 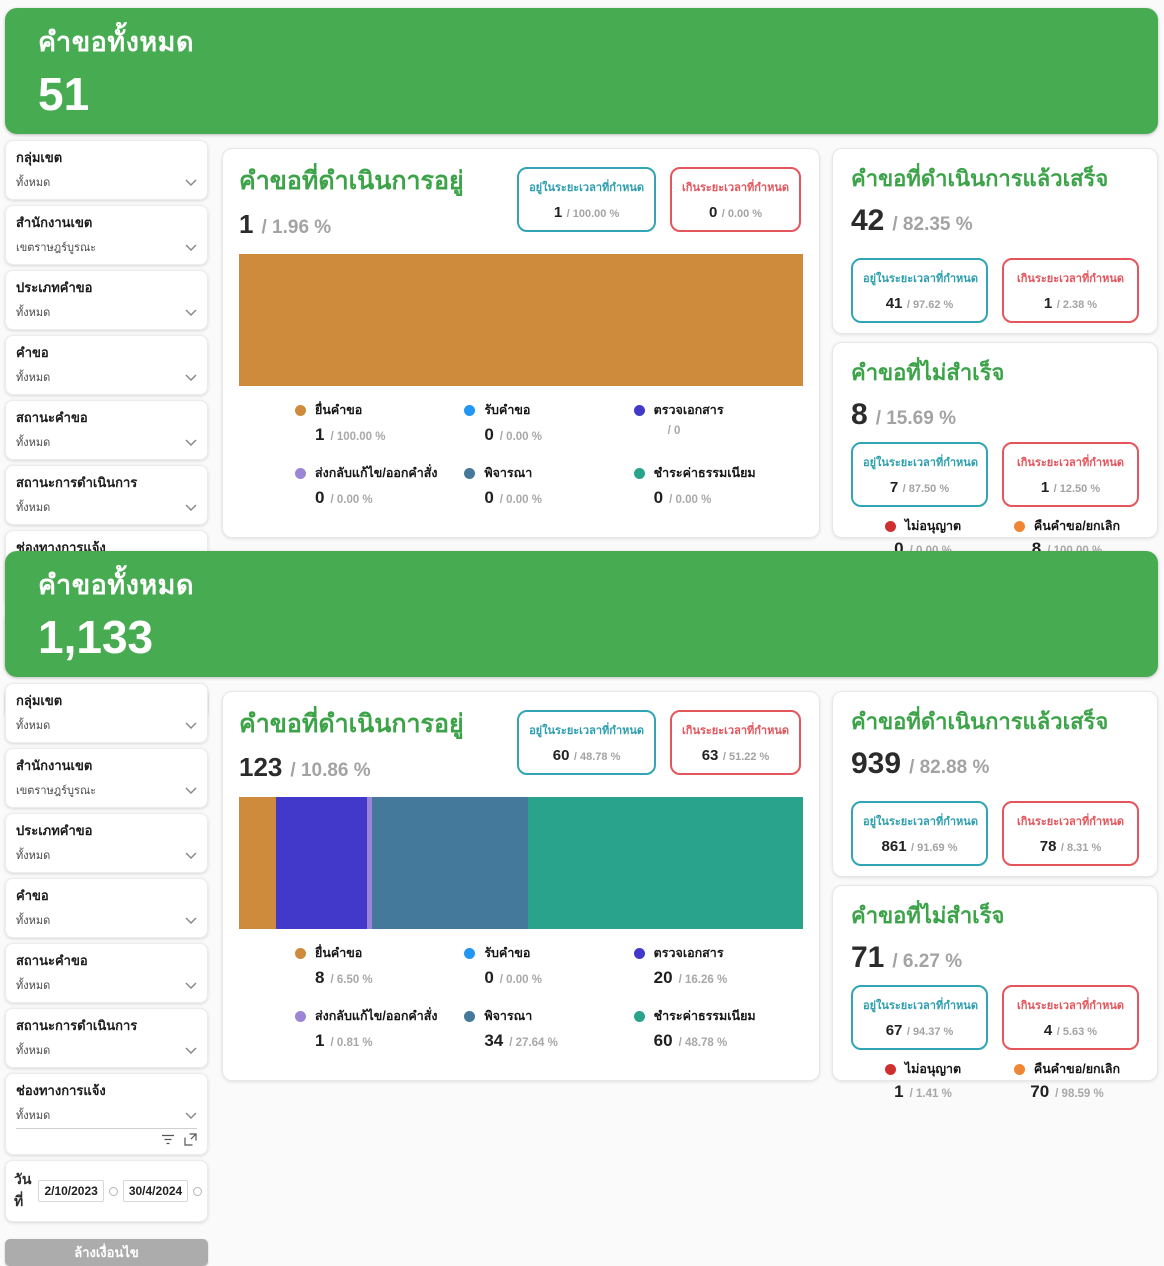 What do you see at coordinates (507, 410) in the screenshot?
I see `legend-label: รับคำขอ` at bounding box center [507, 410].